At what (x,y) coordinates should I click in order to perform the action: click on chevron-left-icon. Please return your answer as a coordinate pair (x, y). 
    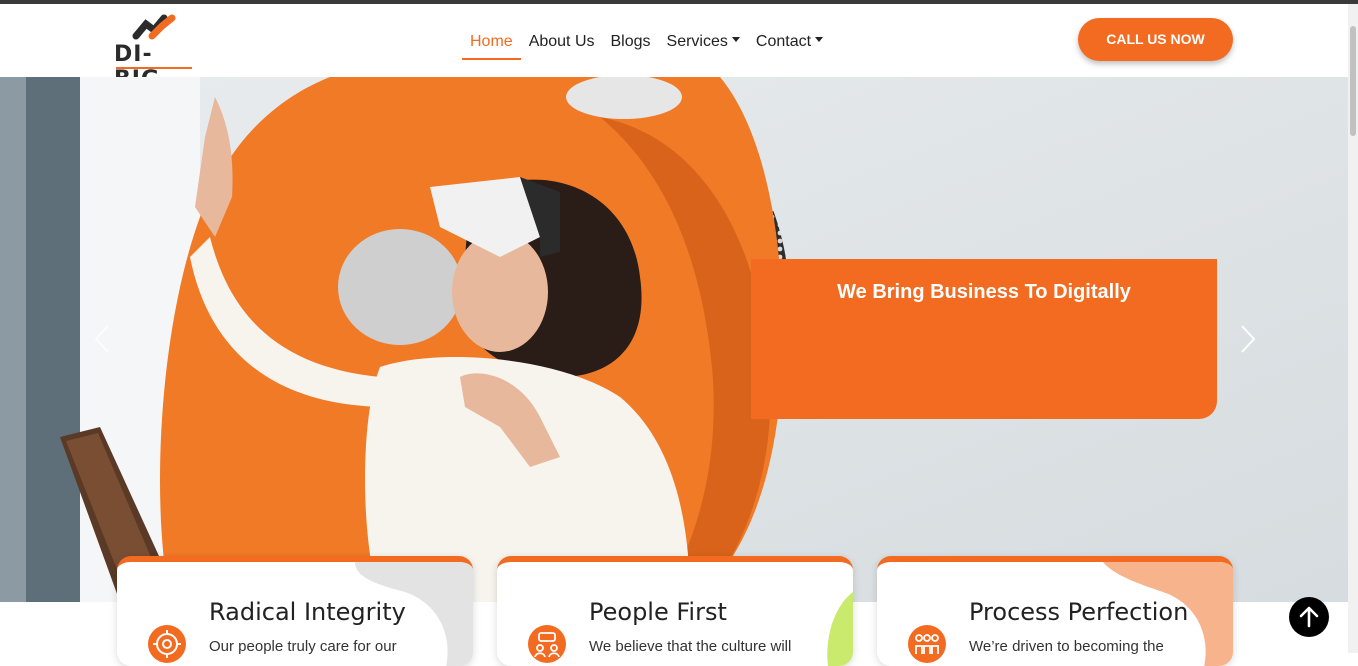
    Looking at the image, I should click on (101, 339).